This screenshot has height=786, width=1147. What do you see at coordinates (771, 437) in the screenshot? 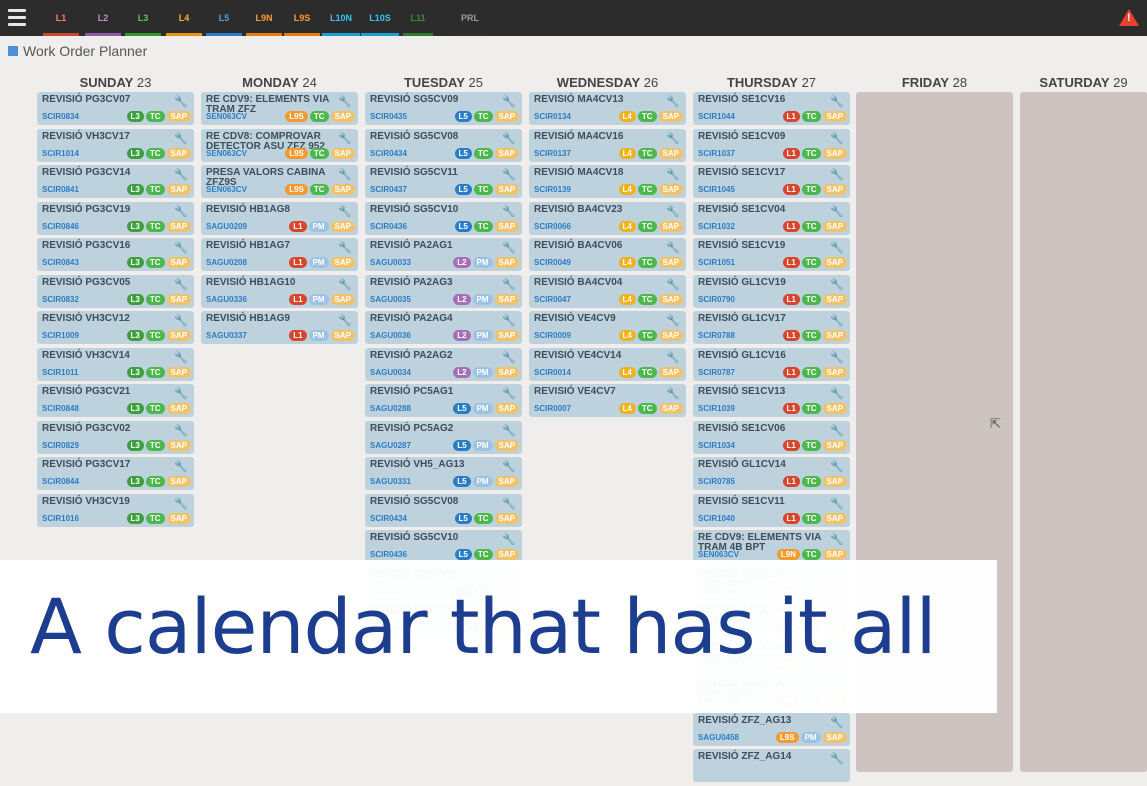
I see `work-order-card: REVISIÓ SE1CV06 SCIR1034 🔧 L1 TC SAP` at bounding box center [771, 437].